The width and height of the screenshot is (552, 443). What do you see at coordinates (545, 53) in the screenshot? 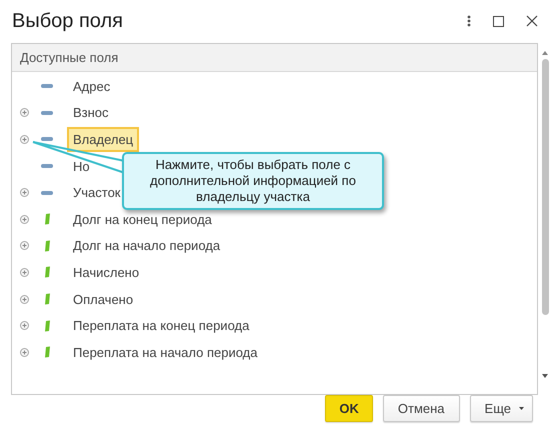
I see `scroll-up-icon` at bounding box center [545, 53].